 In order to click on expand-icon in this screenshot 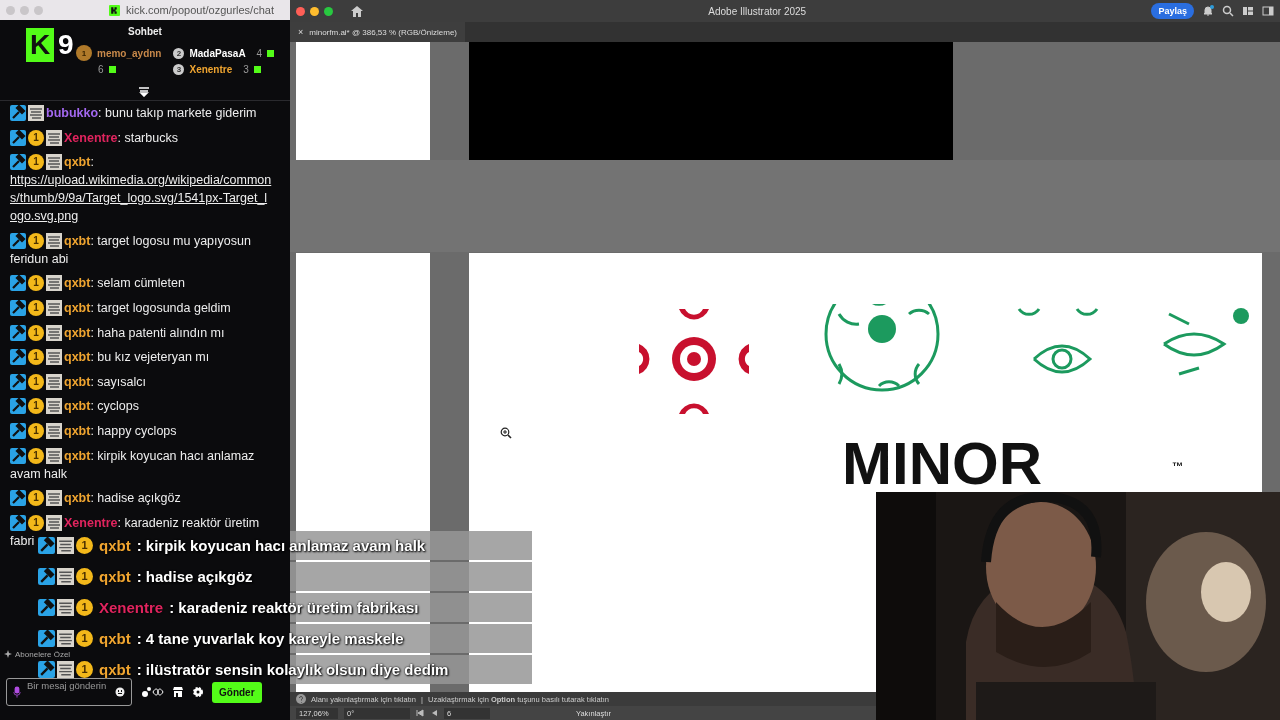, I will do `click(144, 92)`.